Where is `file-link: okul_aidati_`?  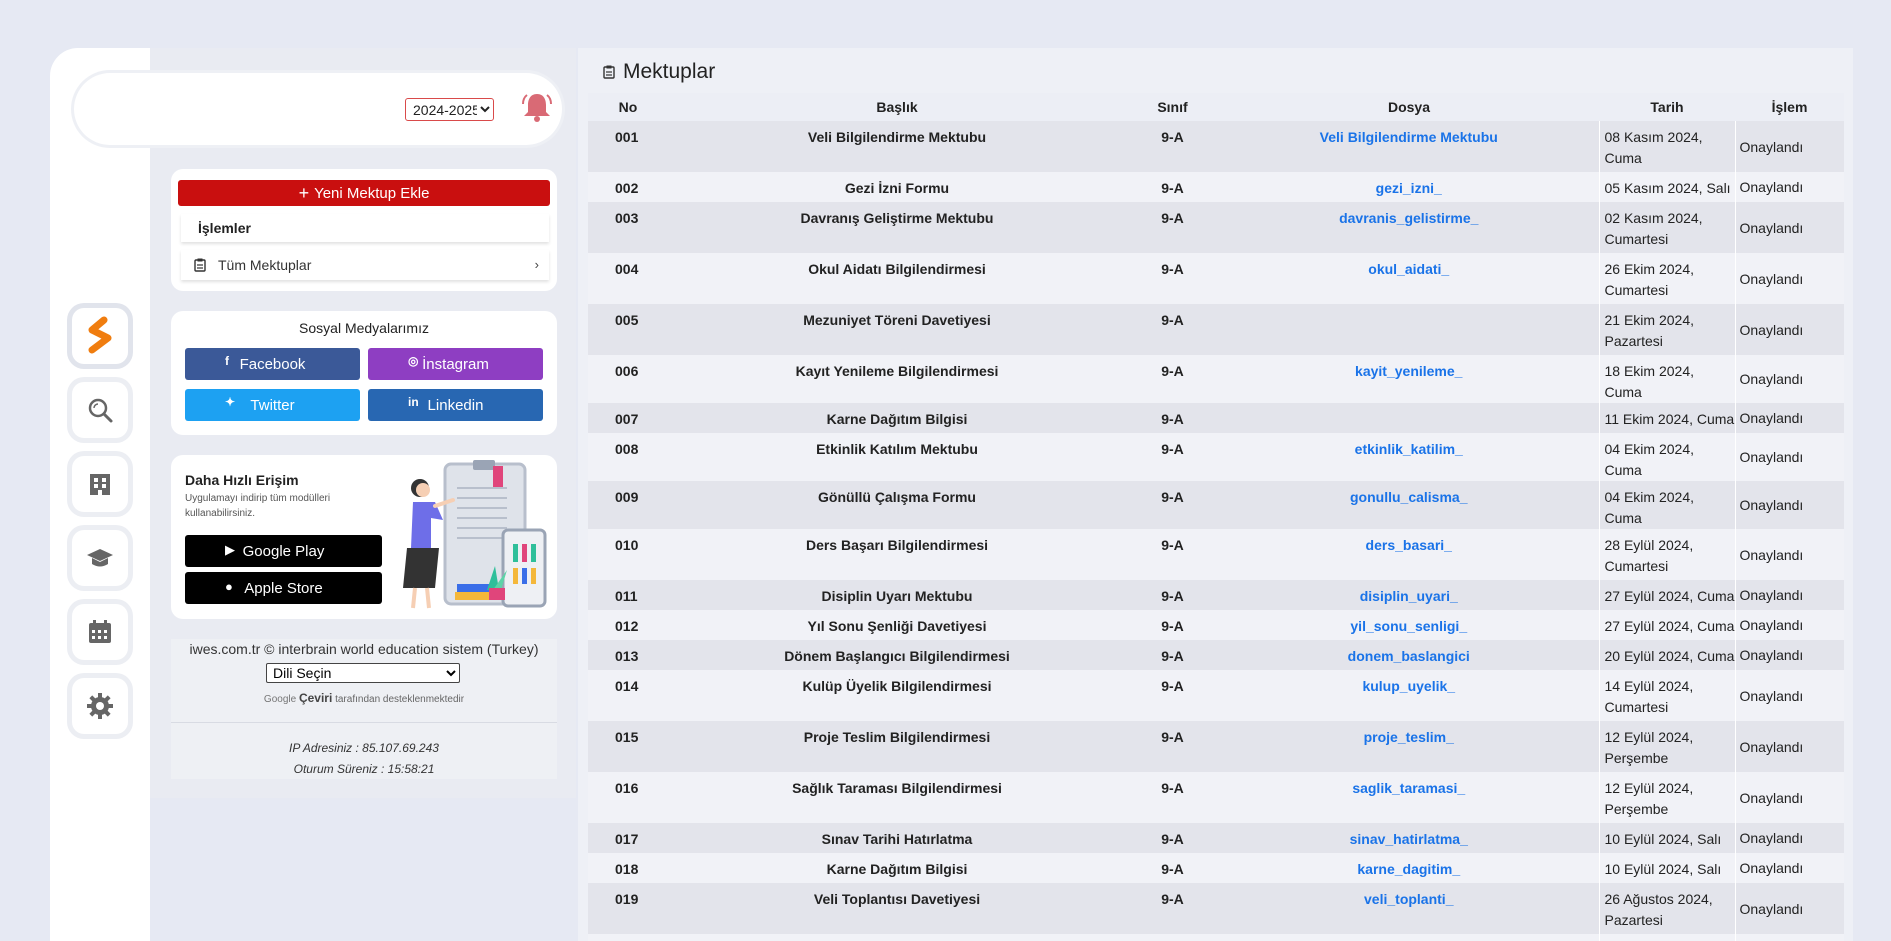 file-link: okul_aidati_ is located at coordinates (1408, 269).